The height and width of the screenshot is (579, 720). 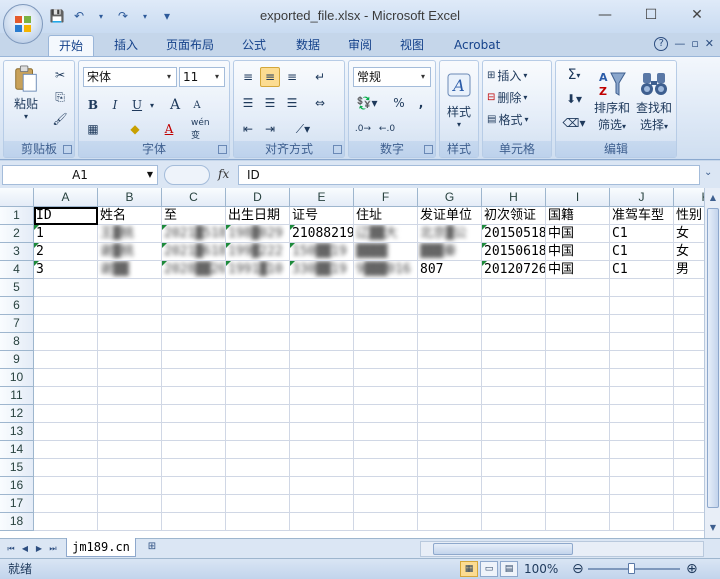 I want to click on number-launcher-icon, so click(x=428, y=149).